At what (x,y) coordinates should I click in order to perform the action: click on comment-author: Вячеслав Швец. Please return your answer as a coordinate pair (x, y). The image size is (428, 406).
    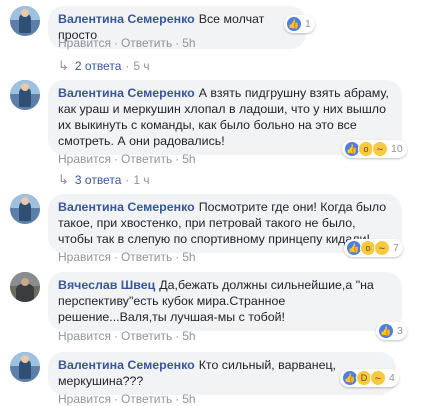
    Looking at the image, I should click on (106, 285).